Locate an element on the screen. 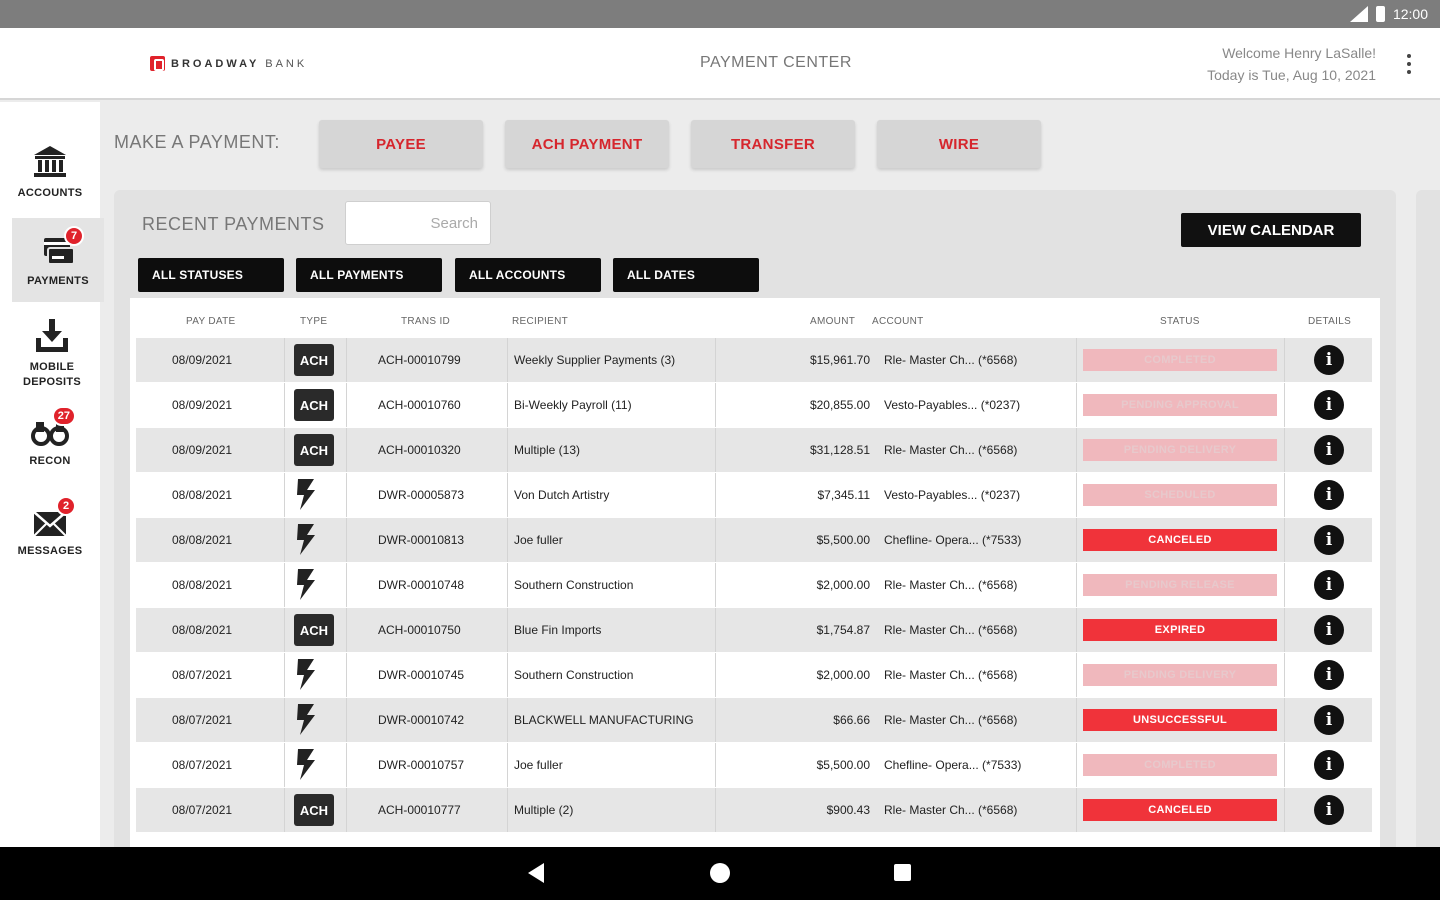 The width and height of the screenshot is (1440, 900). sidebar-item-messages: 2 MESSAGES is located at coordinates (50, 527).